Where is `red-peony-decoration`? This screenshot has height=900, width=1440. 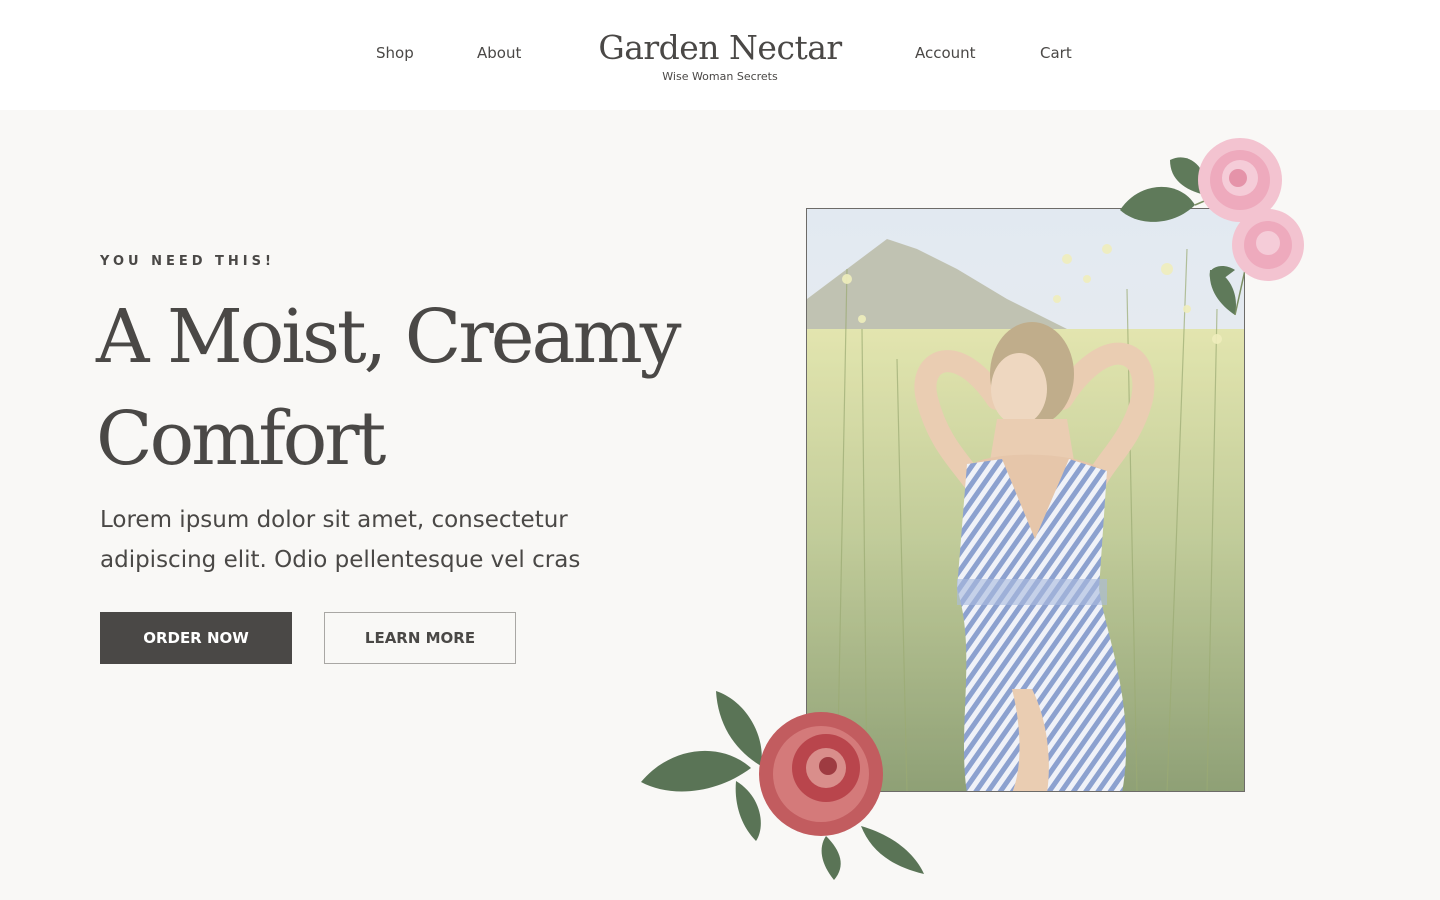
red-peony-decoration is located at coordinates (782, 785).